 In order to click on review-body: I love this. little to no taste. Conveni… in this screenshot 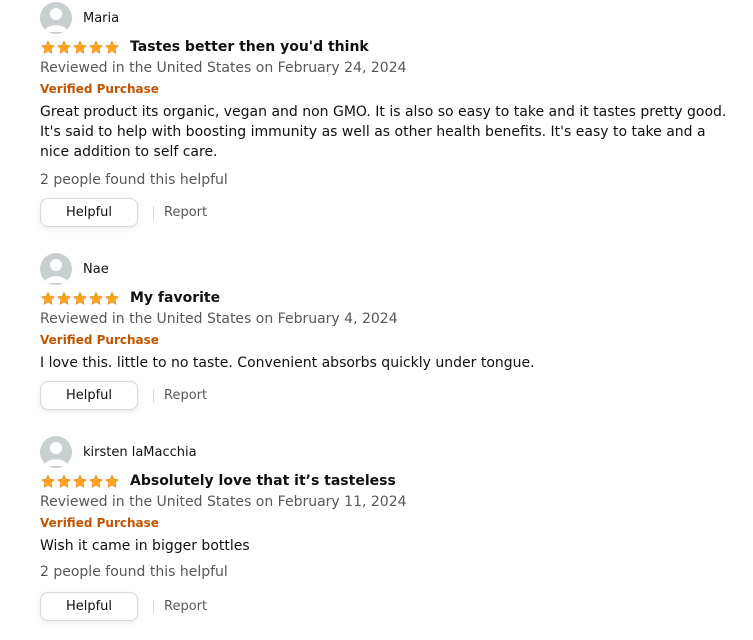, I will do `click(287, 363)`.